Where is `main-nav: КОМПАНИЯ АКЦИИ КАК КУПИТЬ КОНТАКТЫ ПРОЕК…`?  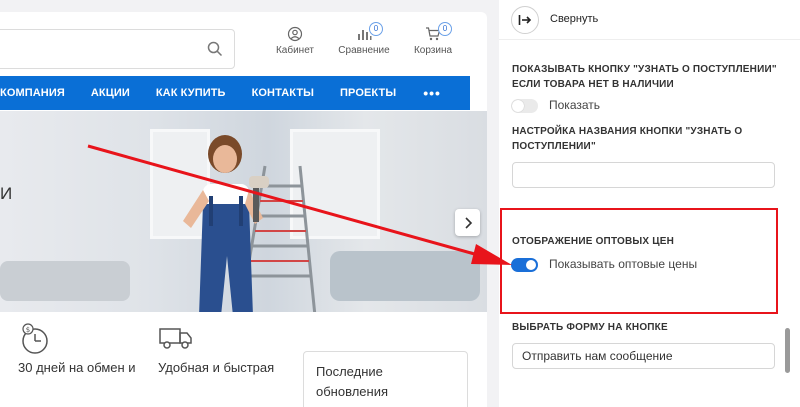 main-nav: КОМПАНИЯ АКЦИИ КАК КУПИТЬ КОНТАКТЫ ПРОЕК… is located at coordinates (235, 93).